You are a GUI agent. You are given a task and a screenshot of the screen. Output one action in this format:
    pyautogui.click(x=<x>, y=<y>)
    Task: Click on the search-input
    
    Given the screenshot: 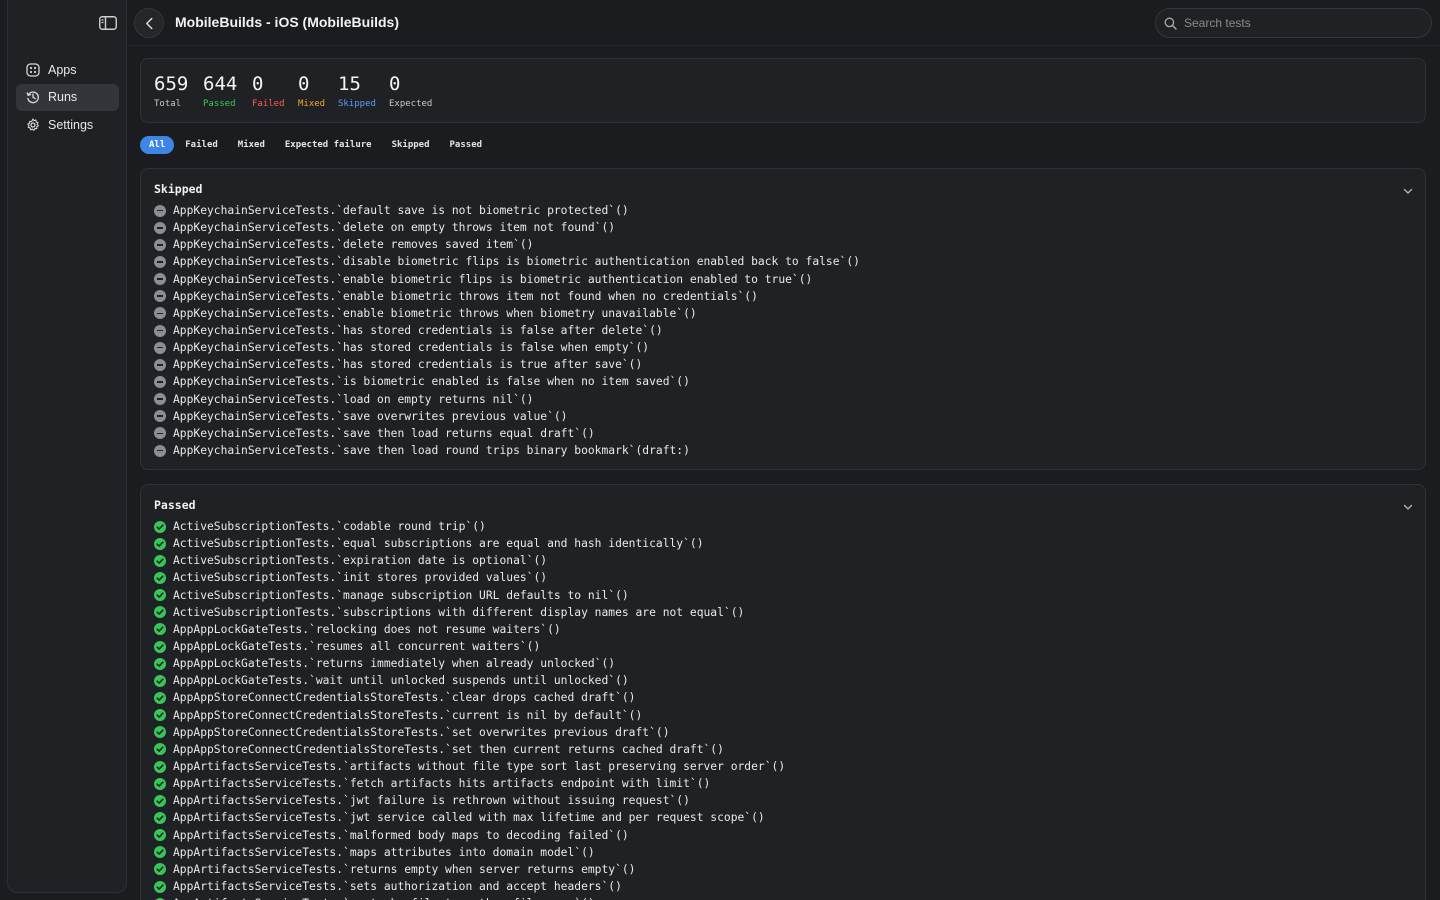 What is the action you would take?
    pyautogui.click(x=1299, y=23)
    